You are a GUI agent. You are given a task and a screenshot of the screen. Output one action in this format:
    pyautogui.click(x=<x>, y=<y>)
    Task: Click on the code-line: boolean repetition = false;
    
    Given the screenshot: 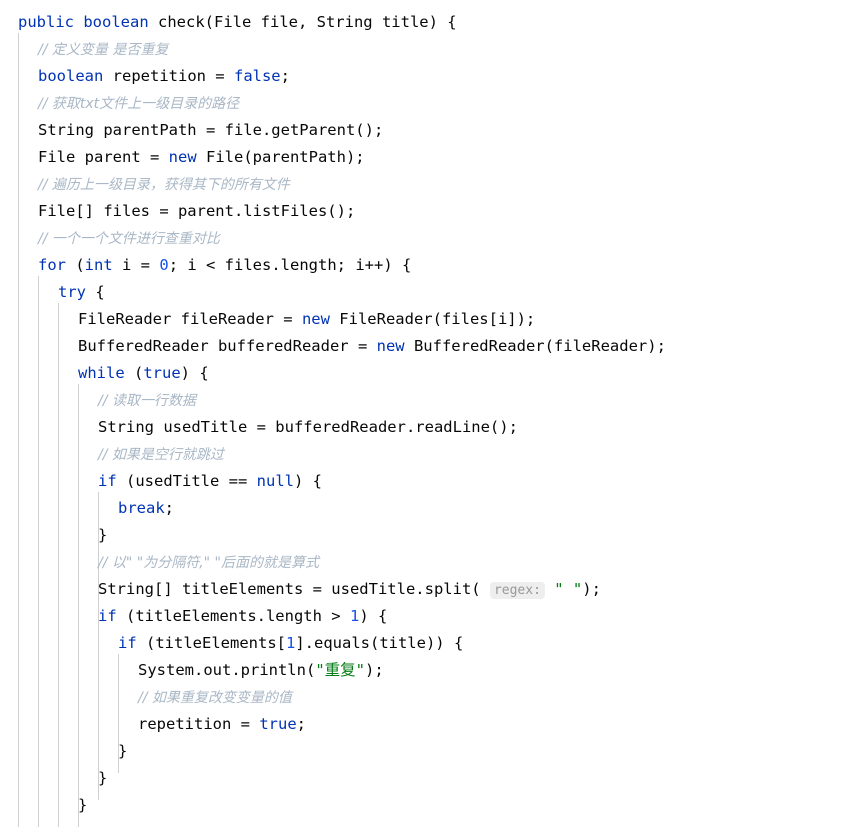 What is the action you would take?
    pyautogui.click(x=427, y=76)
    